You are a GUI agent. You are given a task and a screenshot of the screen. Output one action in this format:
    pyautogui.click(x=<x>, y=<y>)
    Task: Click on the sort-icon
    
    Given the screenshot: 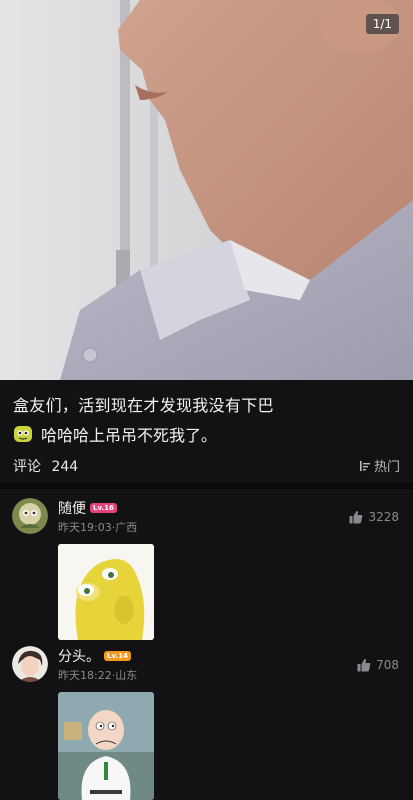 What is the action you would take?
    pyautogui.click(x=364, y=465)
    